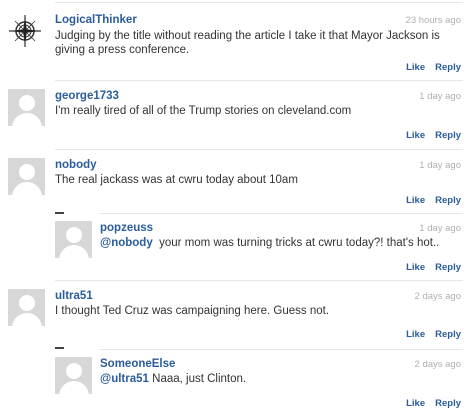  Describe the element at coordinates (25, 31) in the screenshot. I see `compass-icon` at that location.